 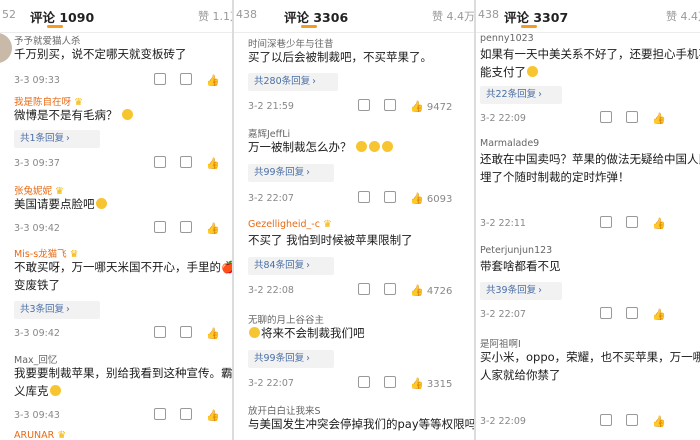 What do you see at coordinates (9, 14) in the screenshot?
I see `cropped-tab-label: 52` at bounding box center [9, 14].